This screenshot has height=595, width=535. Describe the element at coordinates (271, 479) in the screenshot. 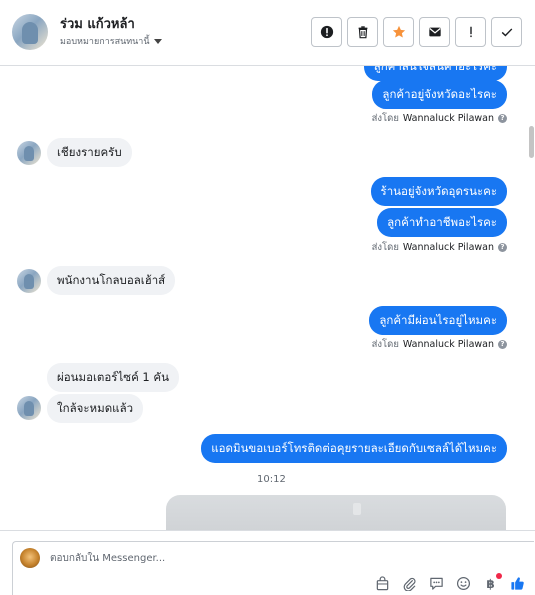

I see `message-timestamp: 10:12` at that location.